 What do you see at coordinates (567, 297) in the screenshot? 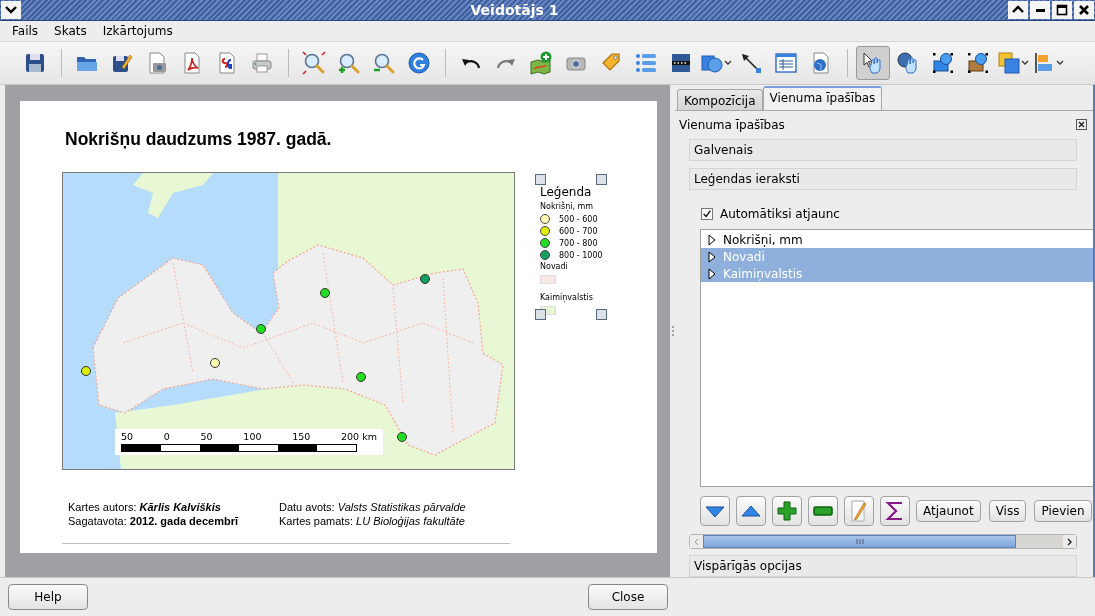
I see `legend-group-label: Kaimiņvalstis` at bounding box center [567, 297].